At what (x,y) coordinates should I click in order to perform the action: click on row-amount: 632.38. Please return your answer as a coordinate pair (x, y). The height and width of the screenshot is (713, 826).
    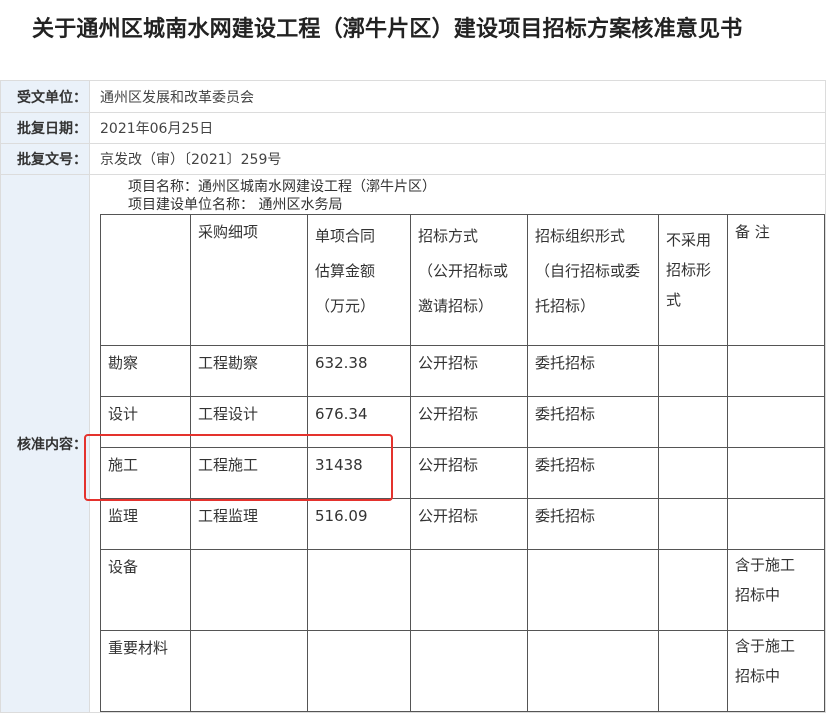
    Looking at the image, I should click on (359, 371).